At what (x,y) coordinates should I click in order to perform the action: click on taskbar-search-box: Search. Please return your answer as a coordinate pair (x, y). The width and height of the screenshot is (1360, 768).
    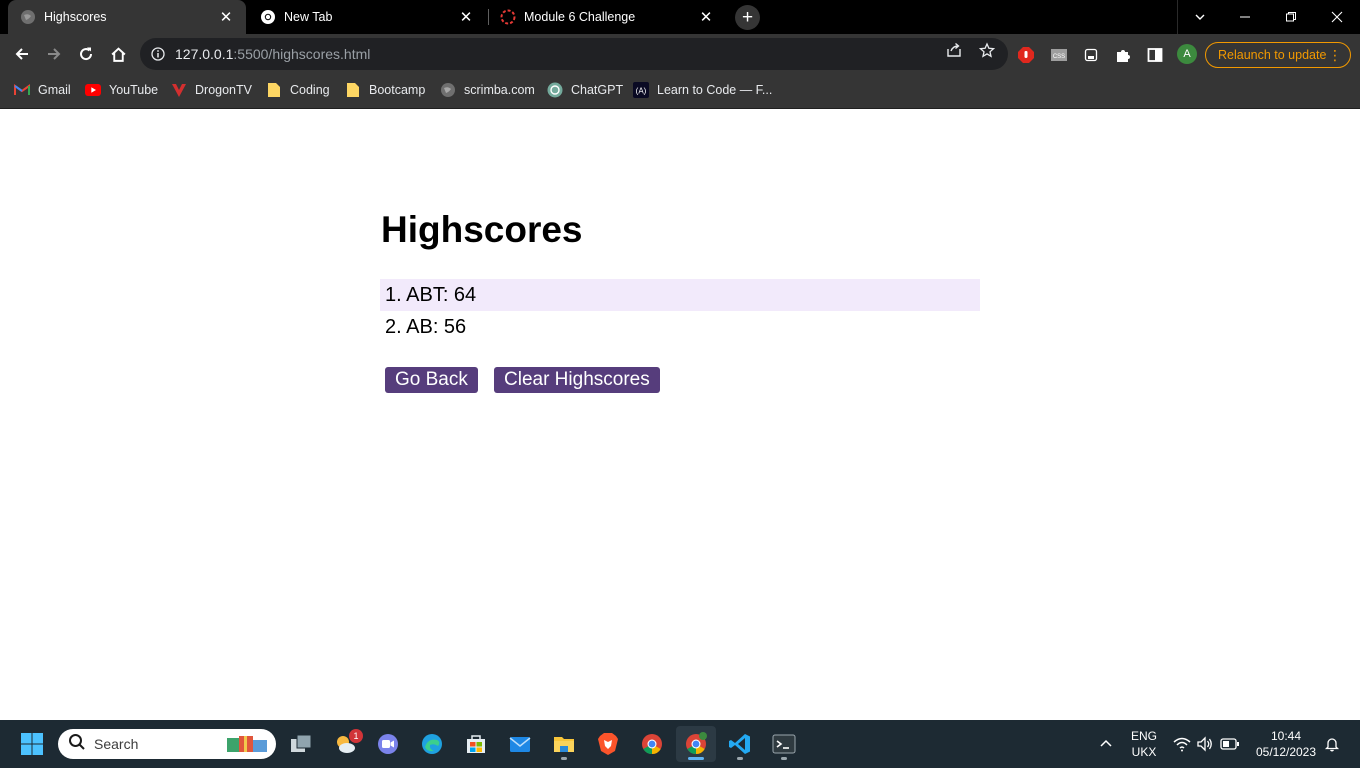
    Looking at the image, I should click on (167, 744).